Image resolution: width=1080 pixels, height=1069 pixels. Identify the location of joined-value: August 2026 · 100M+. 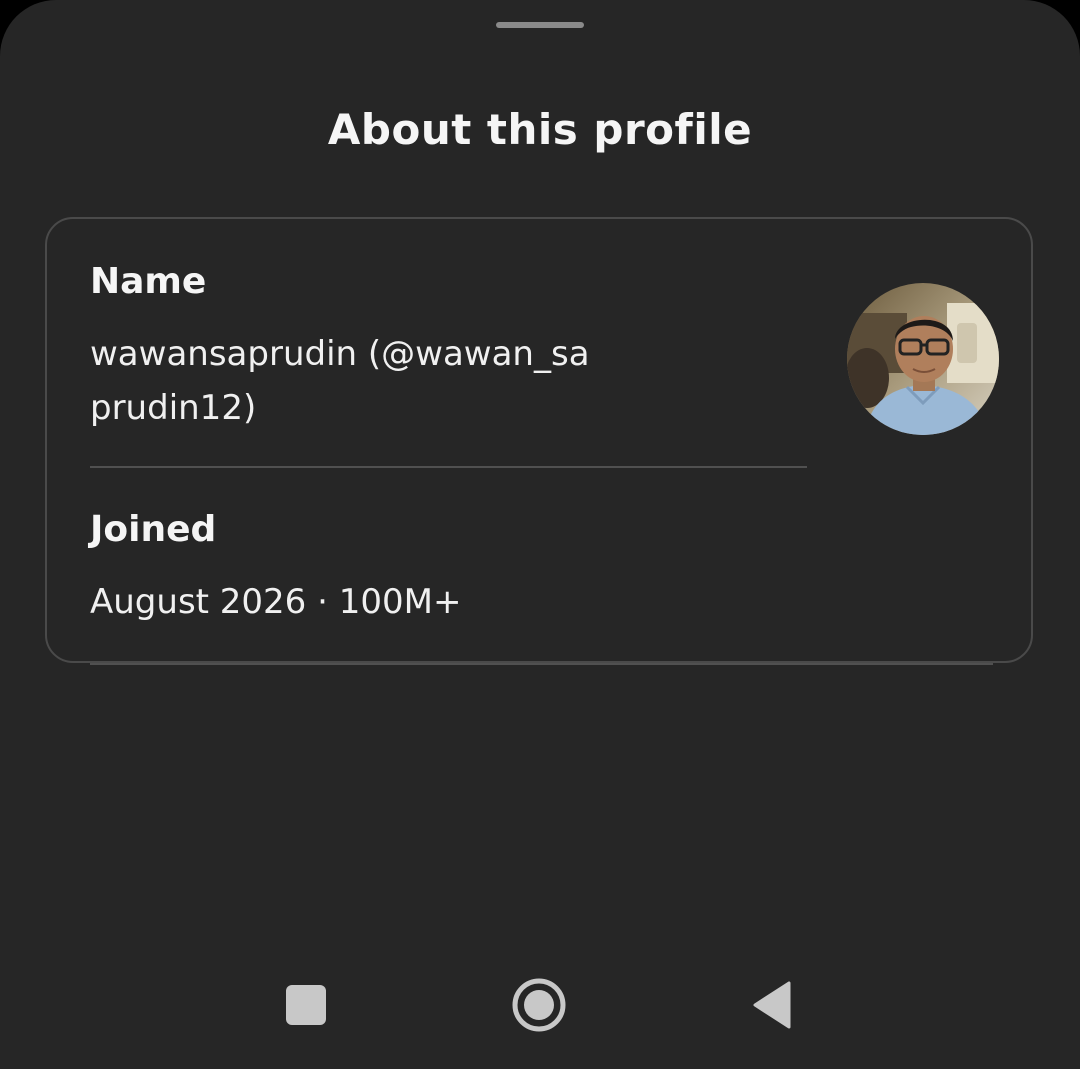
(276, 602).